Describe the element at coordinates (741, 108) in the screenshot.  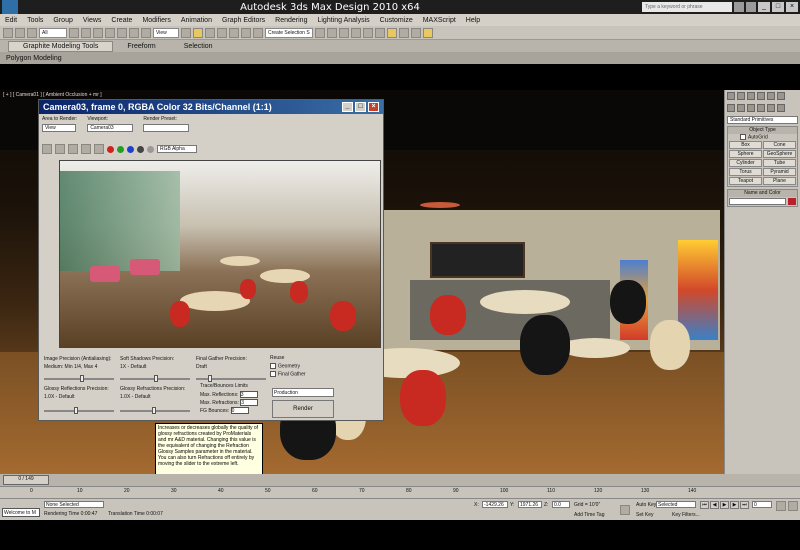
I see `shapes-icon` at that location.